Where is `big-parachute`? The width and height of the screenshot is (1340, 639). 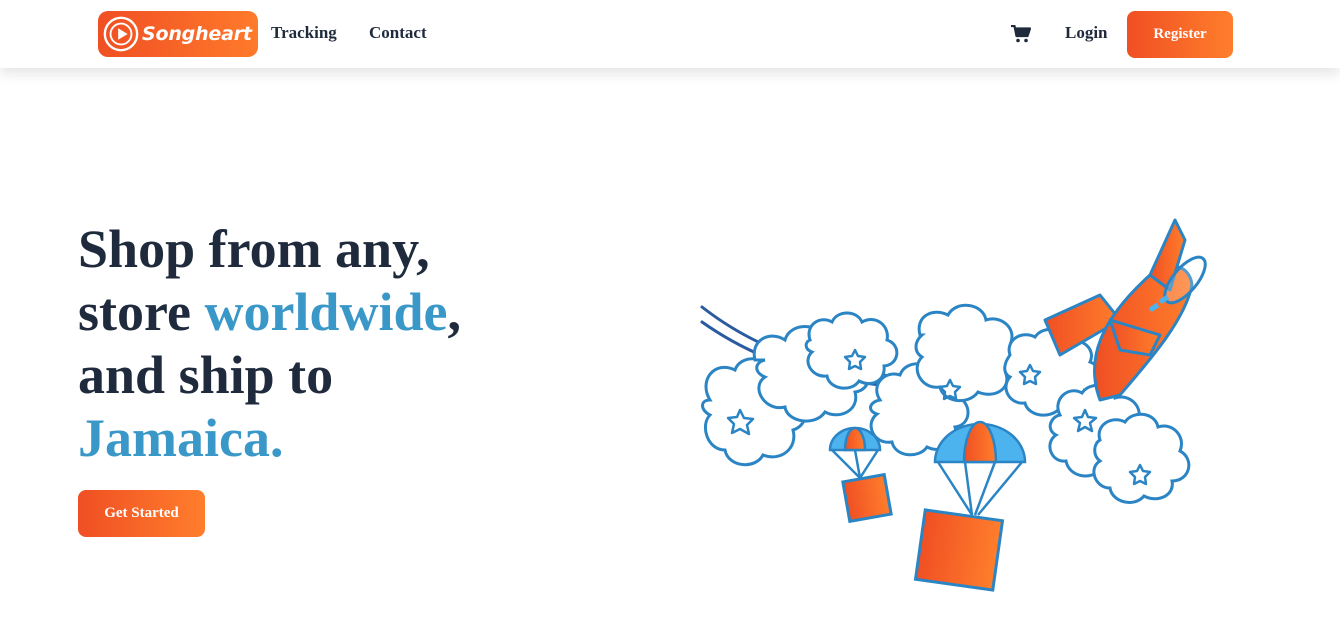 big-parachute is located at coordinates (980, 468).